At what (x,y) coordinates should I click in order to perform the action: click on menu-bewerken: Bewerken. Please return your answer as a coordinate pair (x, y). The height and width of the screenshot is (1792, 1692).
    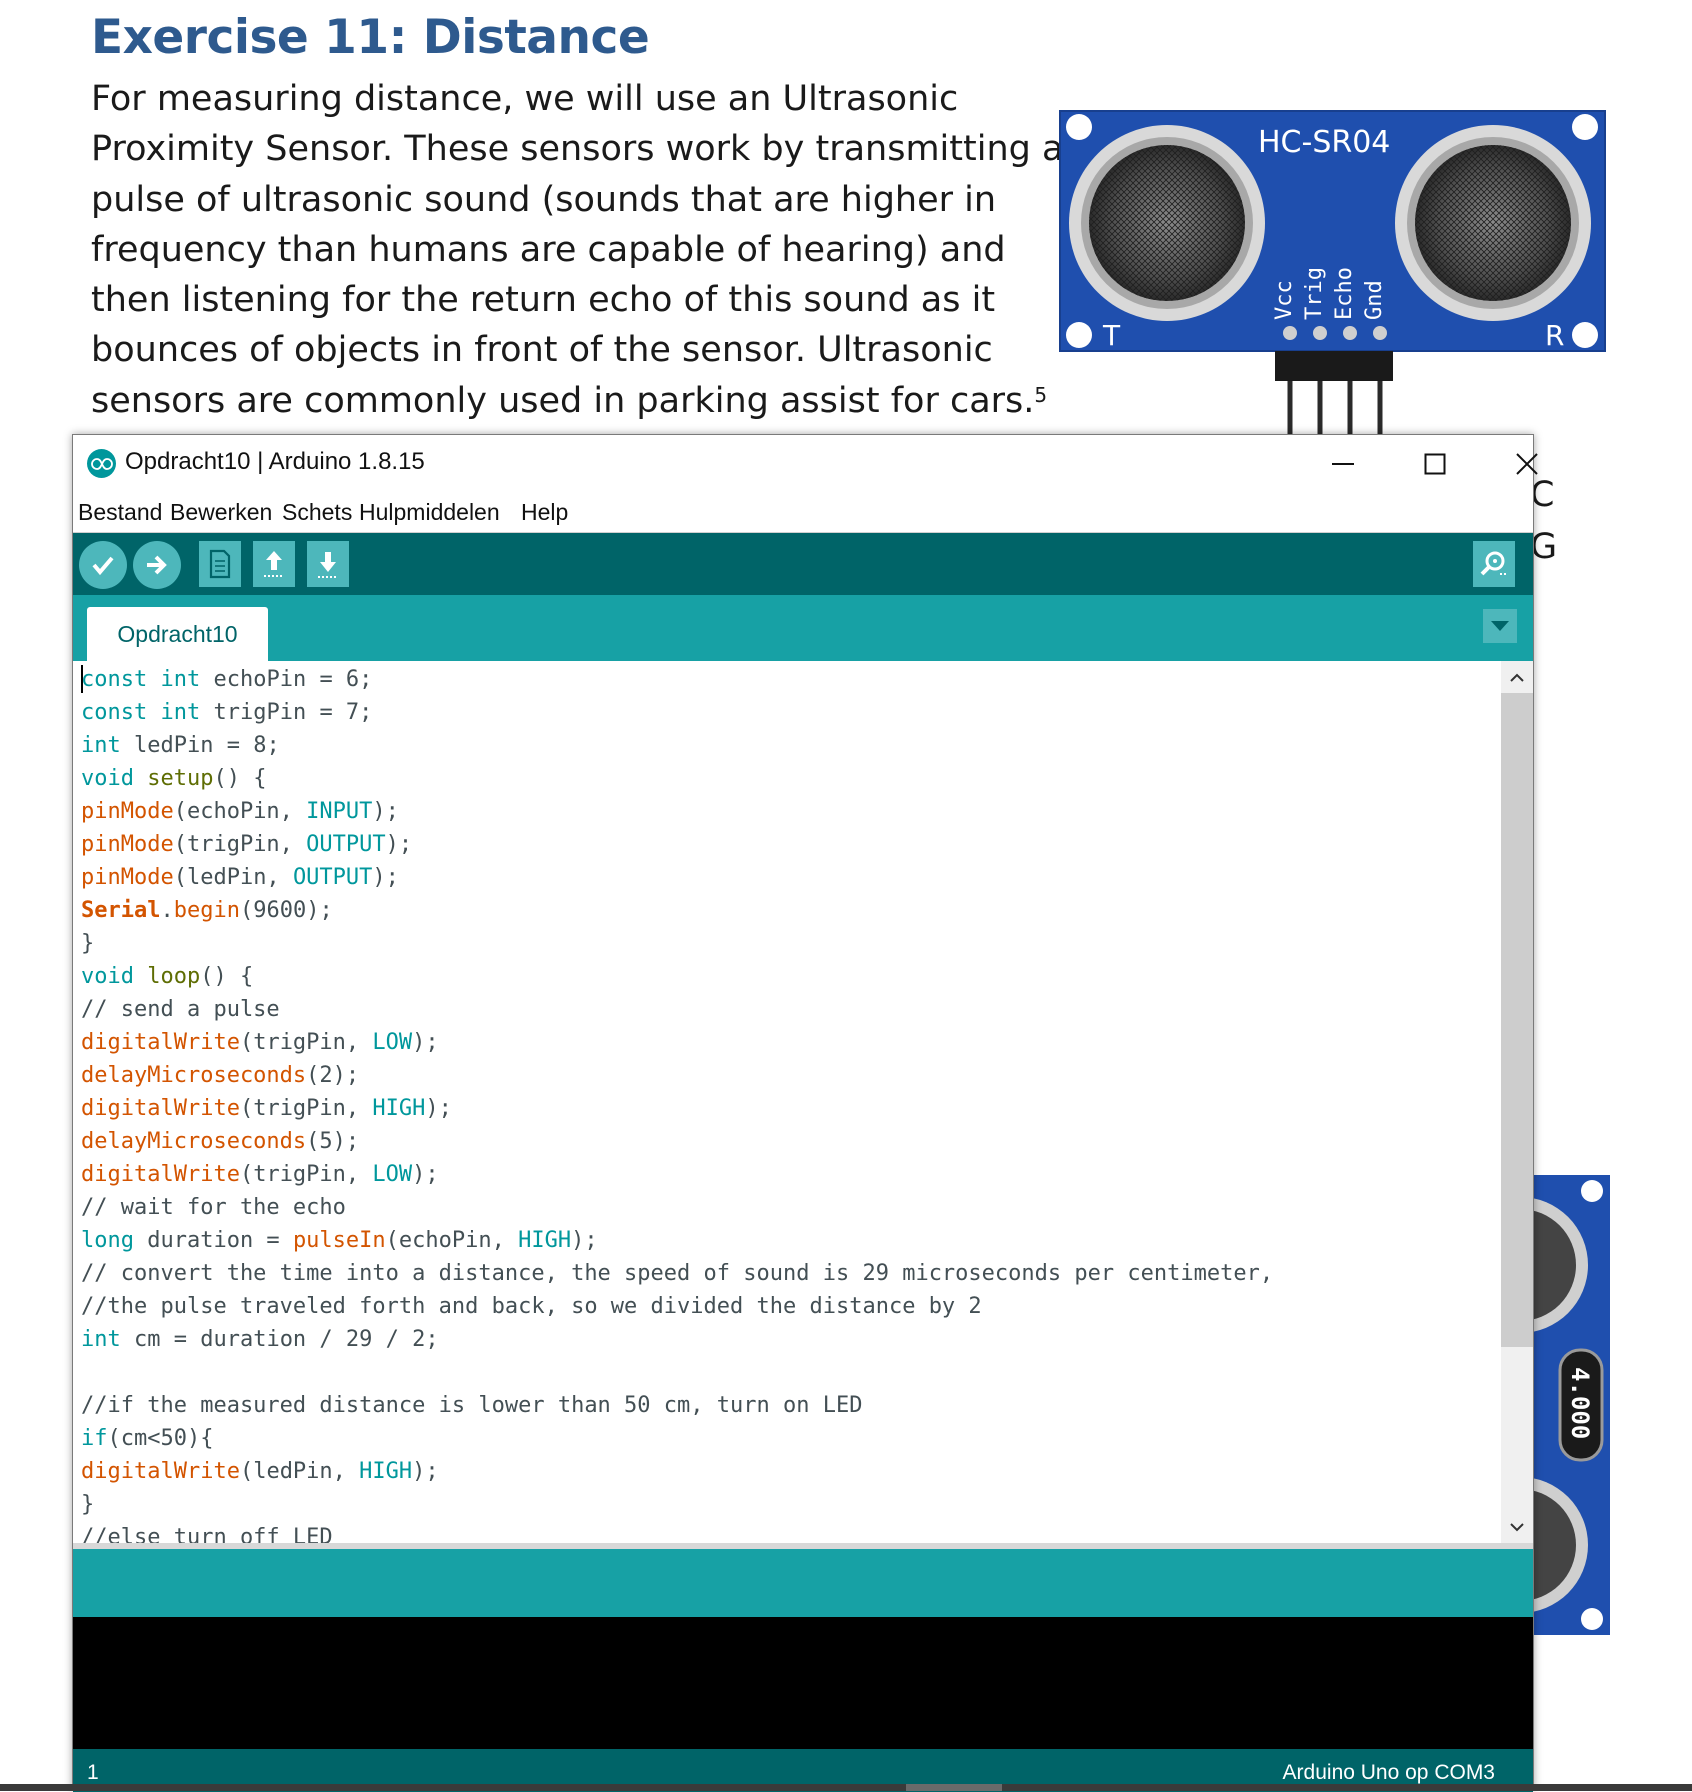
    Looking at the image, I should click on (221, 512).